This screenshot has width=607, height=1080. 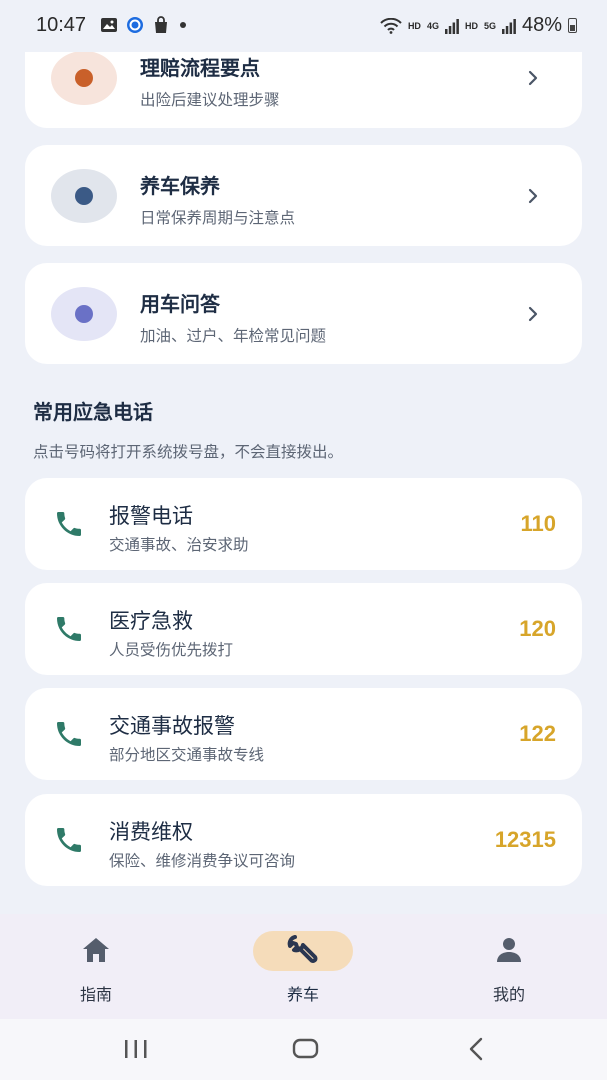 I want to click on status-indicators: HD 4G HD 5G 48%, so click(x=478, y=25).